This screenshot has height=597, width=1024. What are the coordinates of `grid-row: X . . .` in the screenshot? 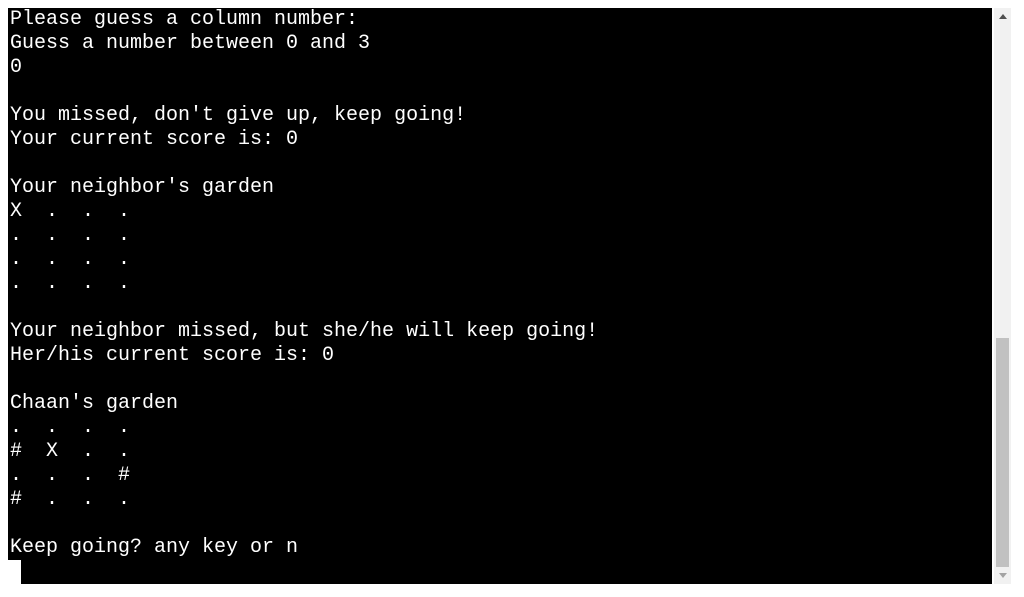 It's located at (70, 211).